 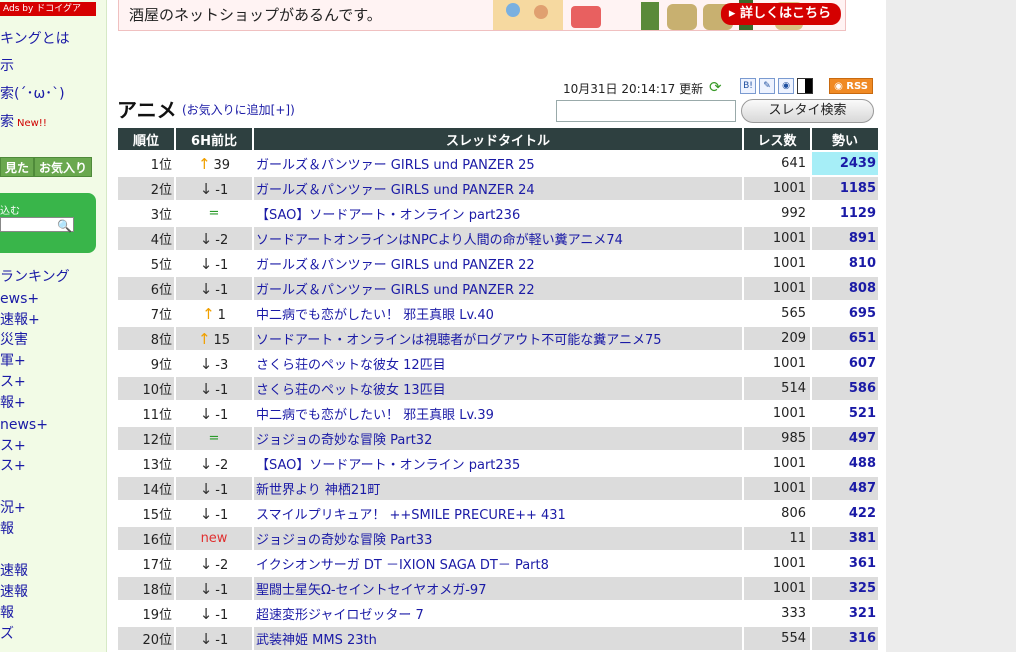 I want to click on table-row: 16位 new ジョジョの奇妙な冒険 Part33 11 381, so click(x=498, y=538).